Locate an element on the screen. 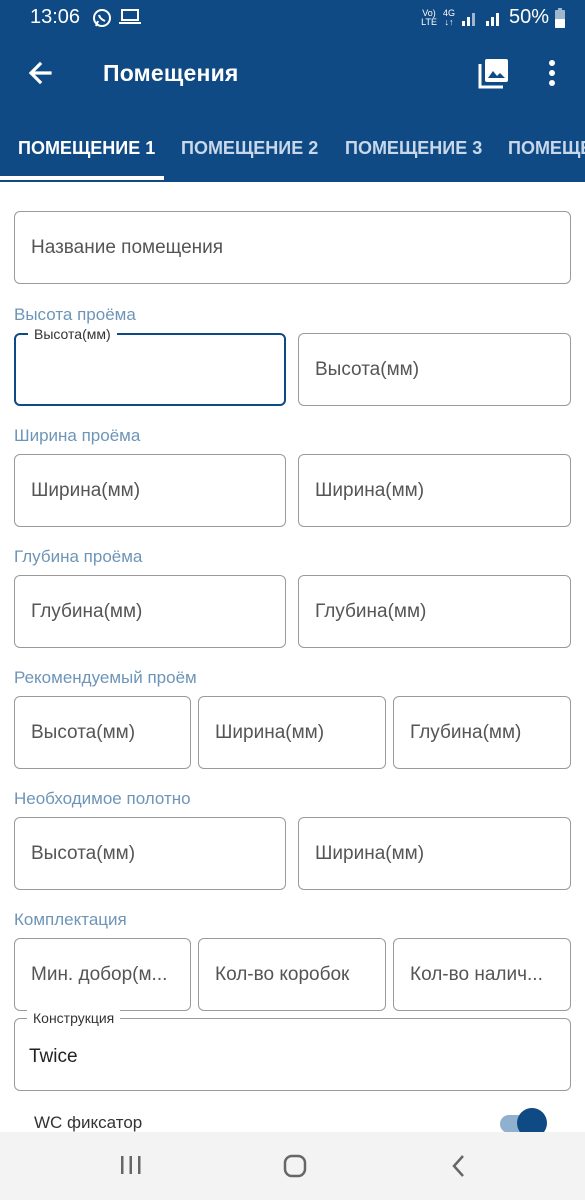 The height and width of the screenshot is (1200, 585). laptop-icon is located at coordinates (130, 16).